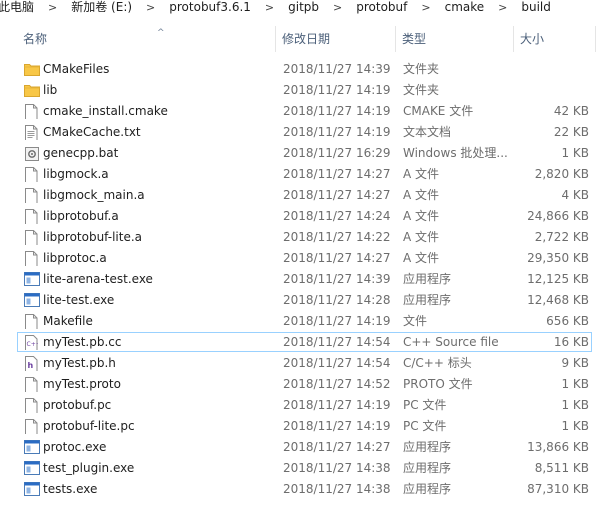  I want to click on column-header-size: 大小, so click(555, 39).